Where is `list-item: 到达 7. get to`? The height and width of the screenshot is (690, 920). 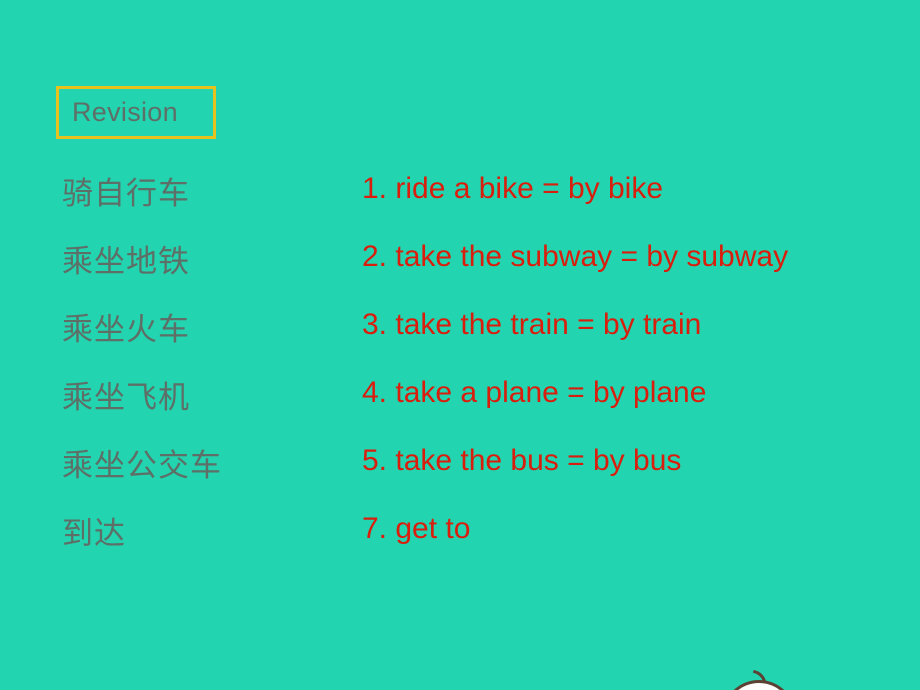 list-item: 到达 7. get to is located at coordinates (460, 542).